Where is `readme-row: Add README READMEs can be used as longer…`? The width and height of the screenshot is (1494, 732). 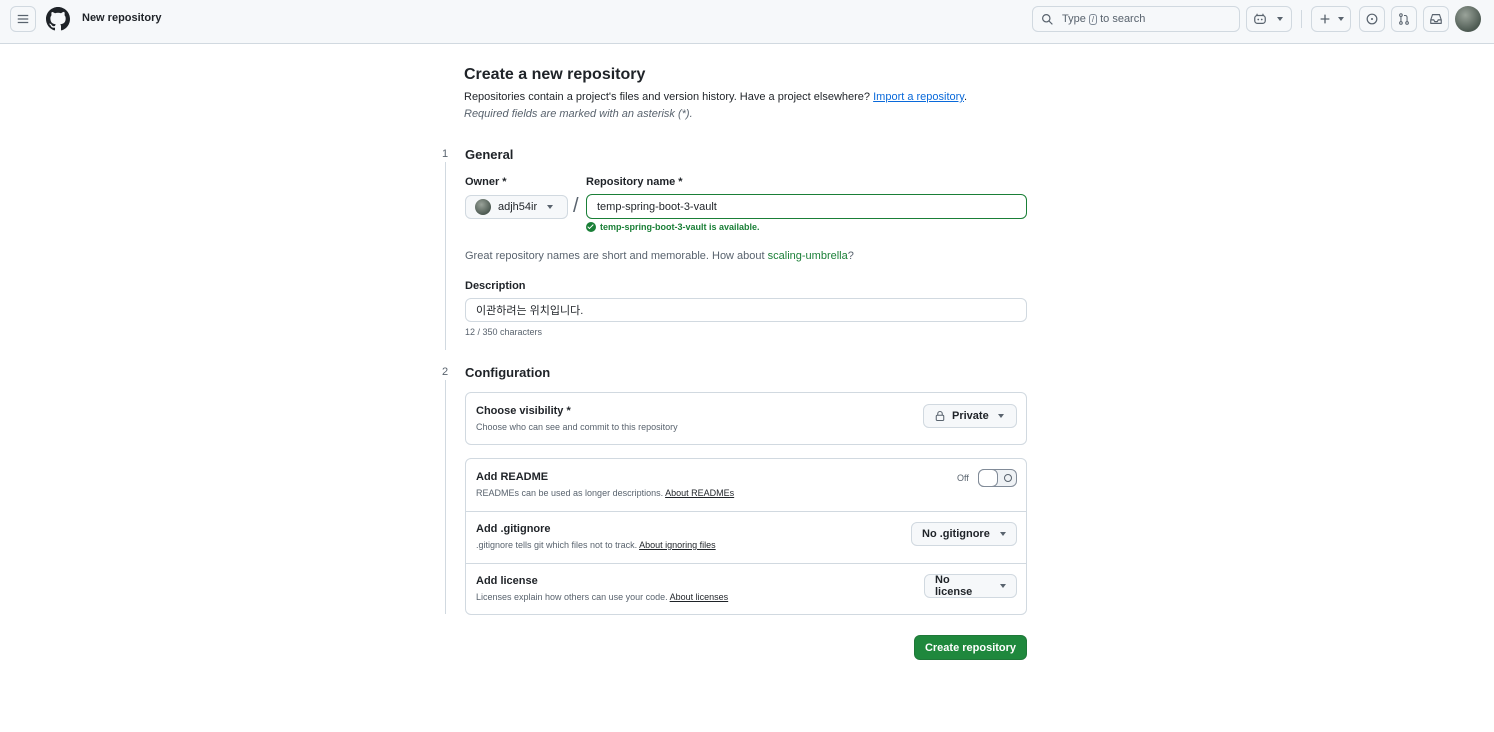
readme-row: Add README READMEs can be used as longer… is located at coordinates (746, 485).